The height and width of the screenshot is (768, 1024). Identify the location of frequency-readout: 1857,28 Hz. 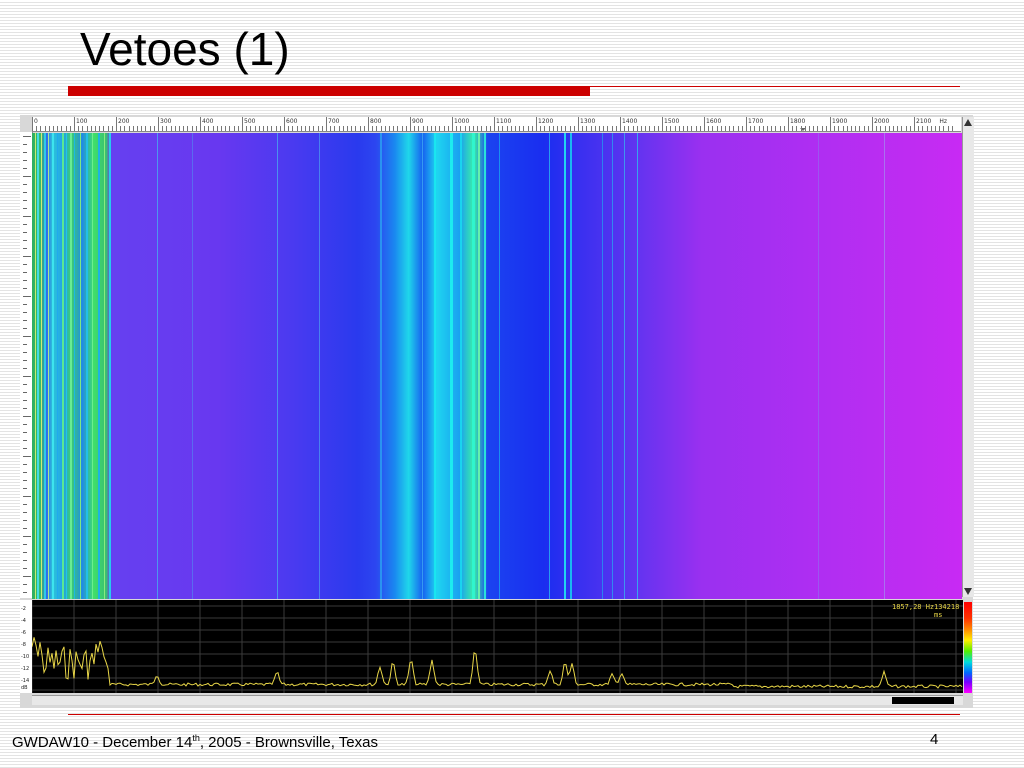
(913, 607).